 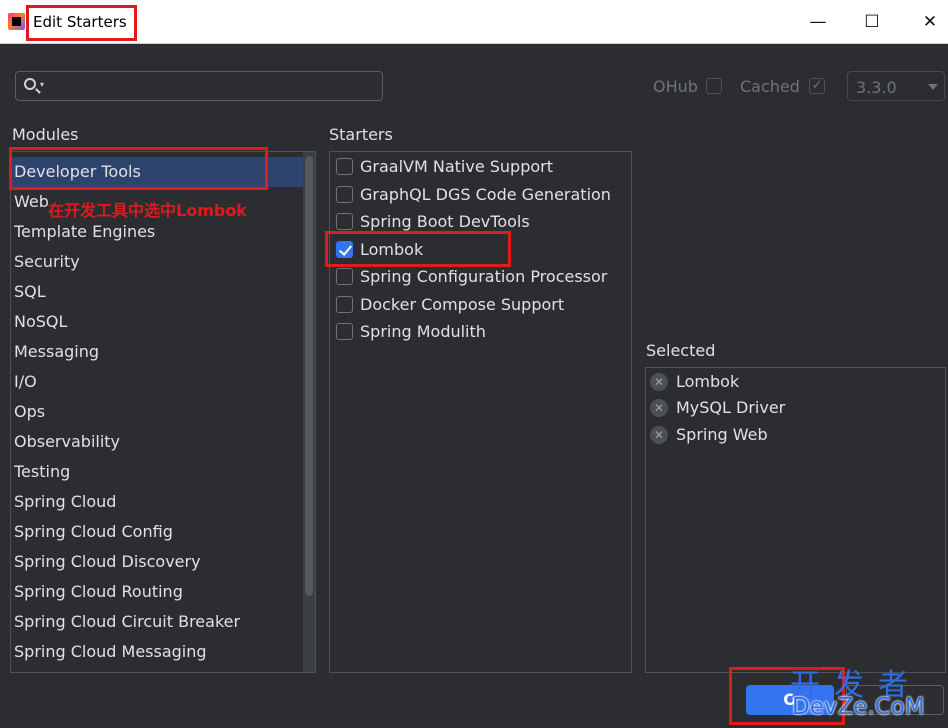 What do you see at coordinates (930, 22) in the screenshot?
I see `close-icon: ✕` at bounding box center [930, 22].